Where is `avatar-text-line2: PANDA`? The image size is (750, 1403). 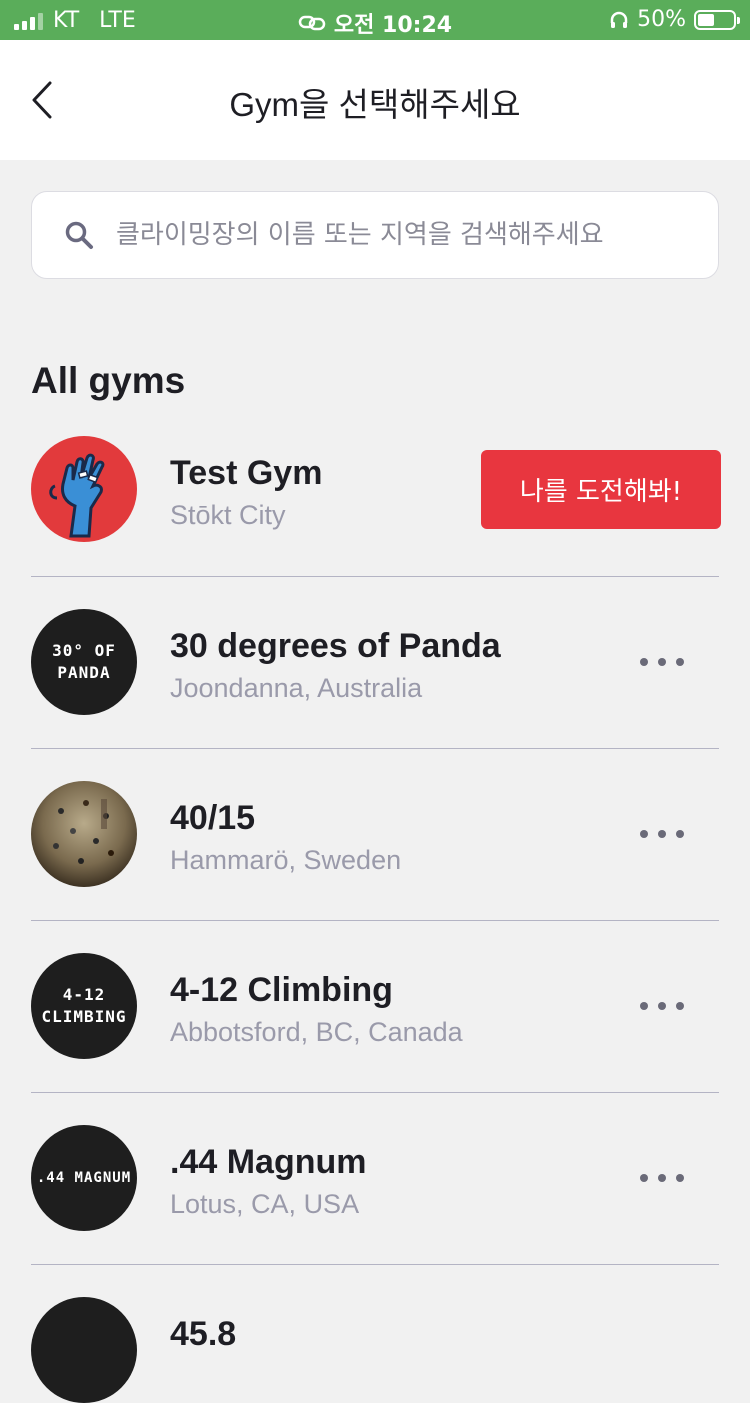 avatar-text-line2: PANDA is located at coordinates (84, 672).